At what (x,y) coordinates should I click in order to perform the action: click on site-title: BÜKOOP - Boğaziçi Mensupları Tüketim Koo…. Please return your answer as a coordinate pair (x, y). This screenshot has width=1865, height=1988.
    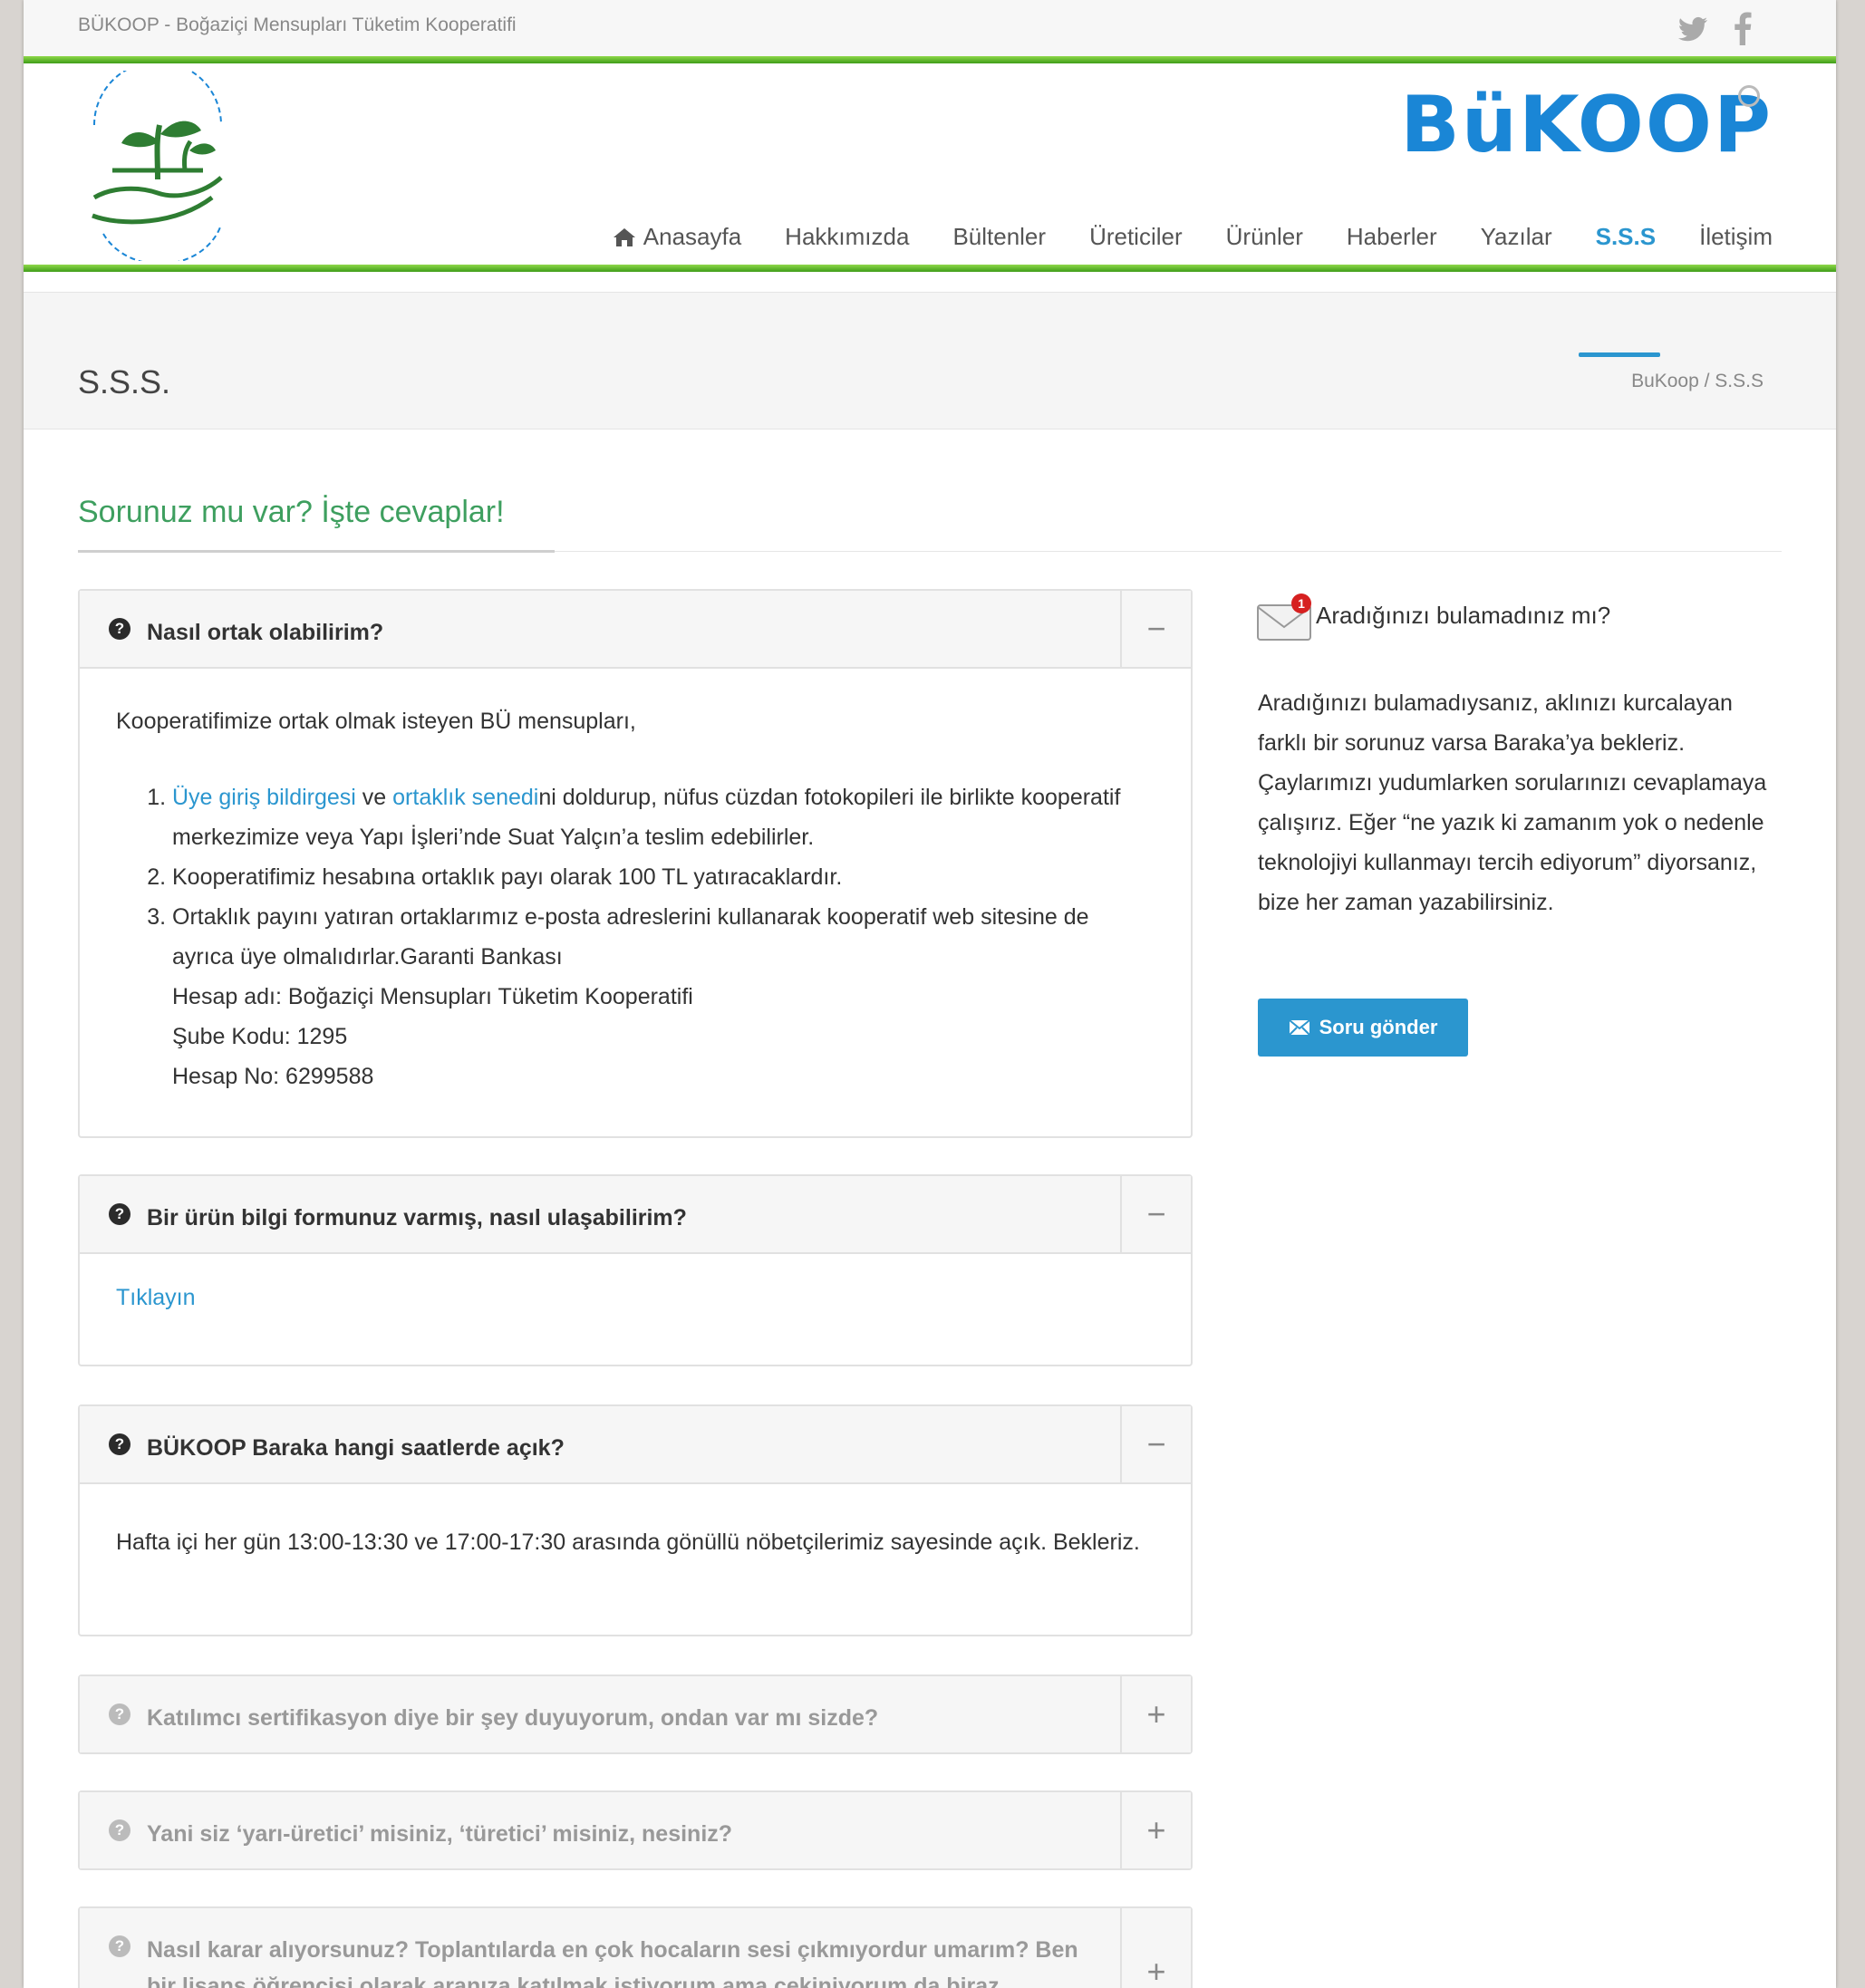
    Looking at the image, I should click on (297, 24).